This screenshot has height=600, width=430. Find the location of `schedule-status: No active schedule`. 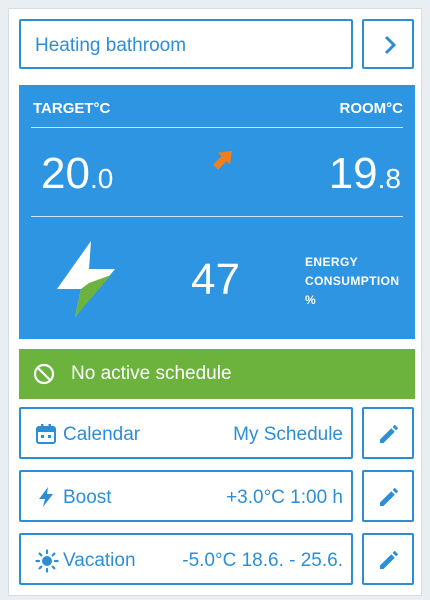

schedule-status: No active schedule is located at coordinates (151, 373).